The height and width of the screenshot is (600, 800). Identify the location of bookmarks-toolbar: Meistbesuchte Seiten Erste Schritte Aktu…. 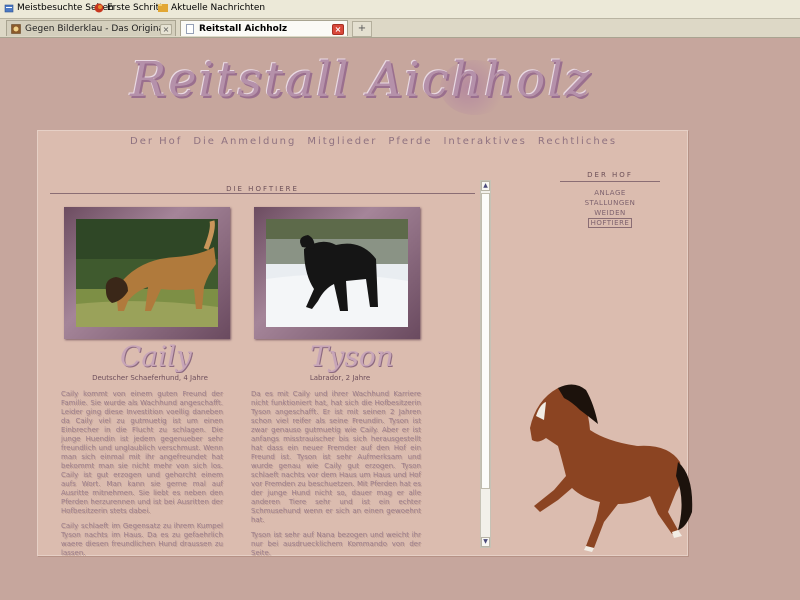
(400, 9).